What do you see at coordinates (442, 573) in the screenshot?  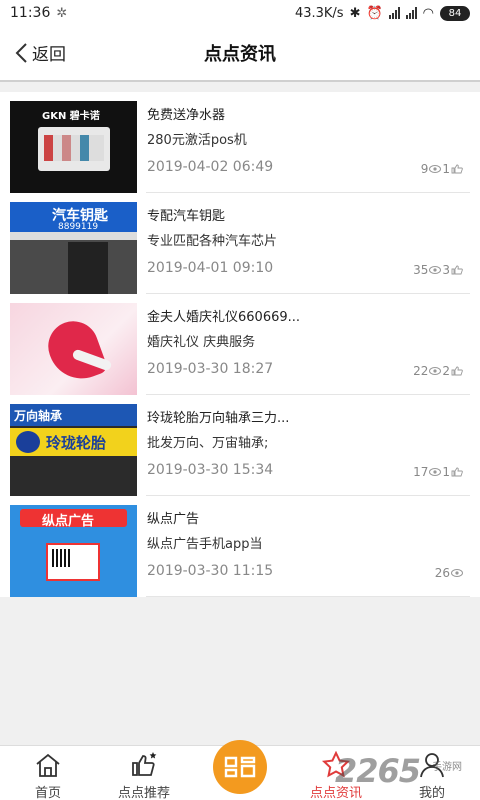 I see `view-count: 26` at bounding box center [442, 573].